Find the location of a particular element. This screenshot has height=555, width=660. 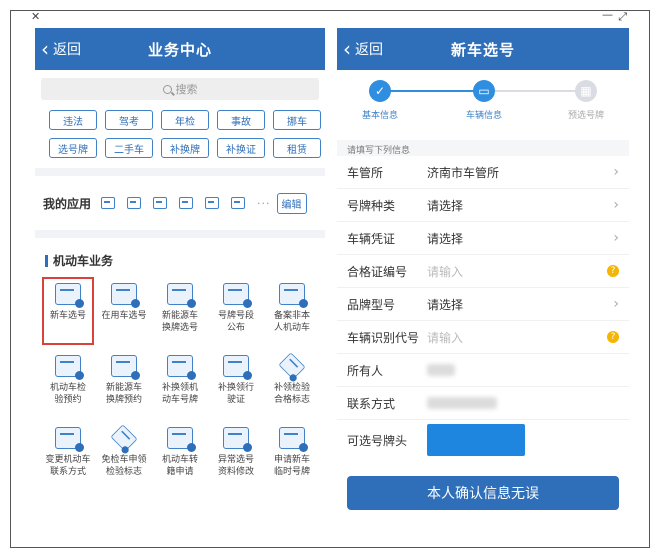

confirm-button: 本人确认信息无误 is located at coordinates (483, 493).